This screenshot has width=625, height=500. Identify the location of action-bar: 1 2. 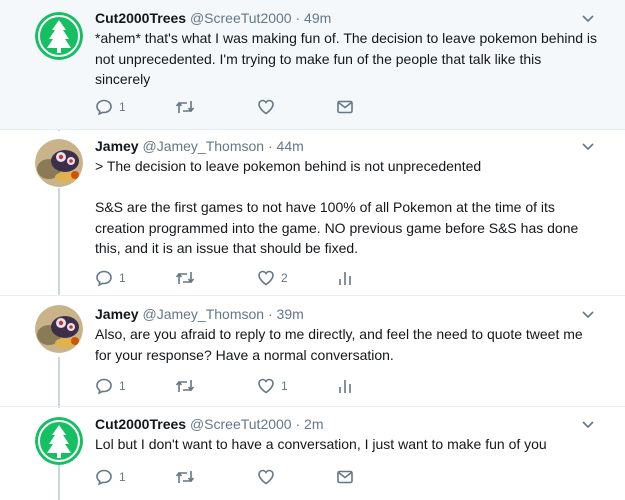
(245, 278).